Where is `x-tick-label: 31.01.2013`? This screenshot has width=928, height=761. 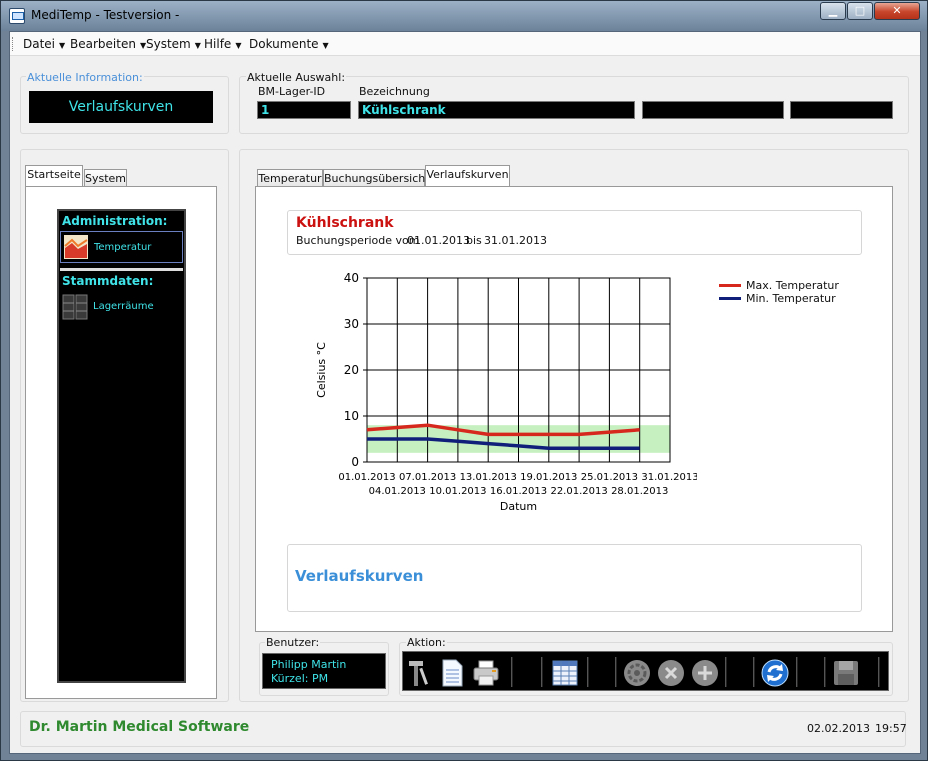
x-tick-label: 31.01.2013 is located at coordinates (669, 477).